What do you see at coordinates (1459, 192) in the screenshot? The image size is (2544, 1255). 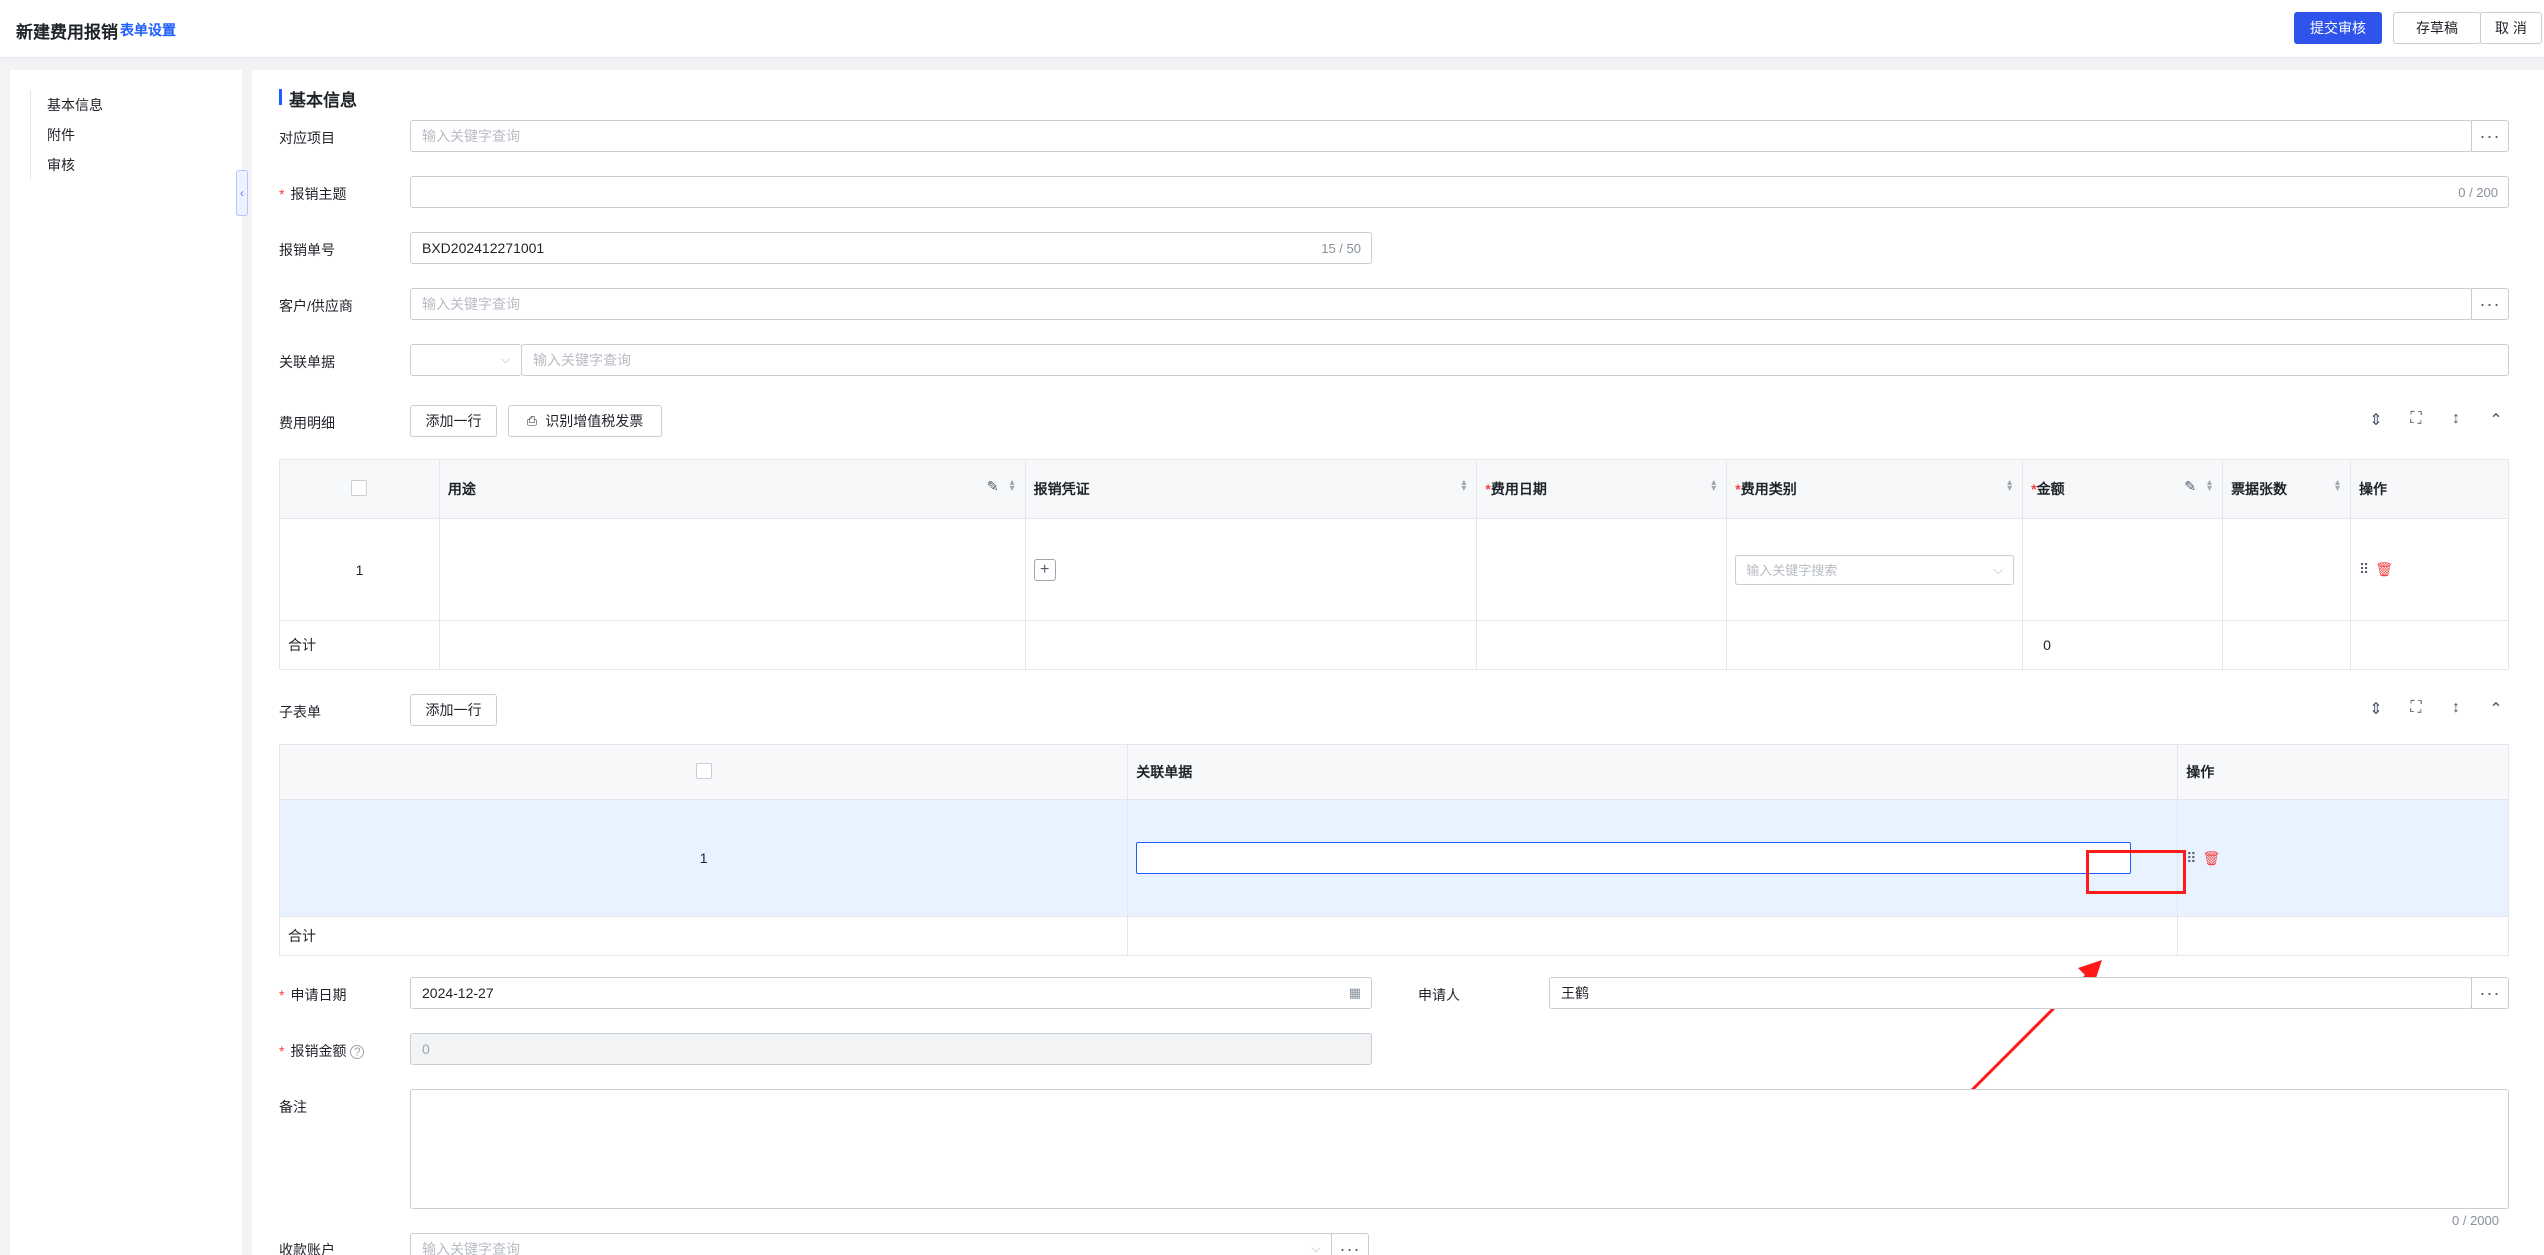 I see `subject-input: 0 / 200` at bounding box center [1459, 192].